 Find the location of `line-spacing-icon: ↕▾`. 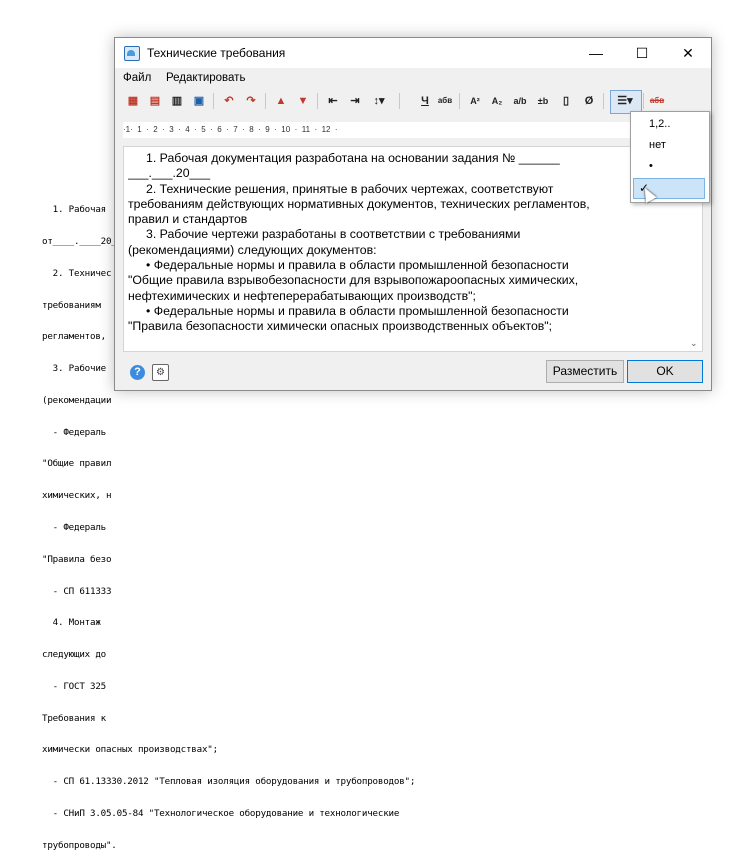

line-spacing-icon: ↕▾ is located at coordinates (379, 101).